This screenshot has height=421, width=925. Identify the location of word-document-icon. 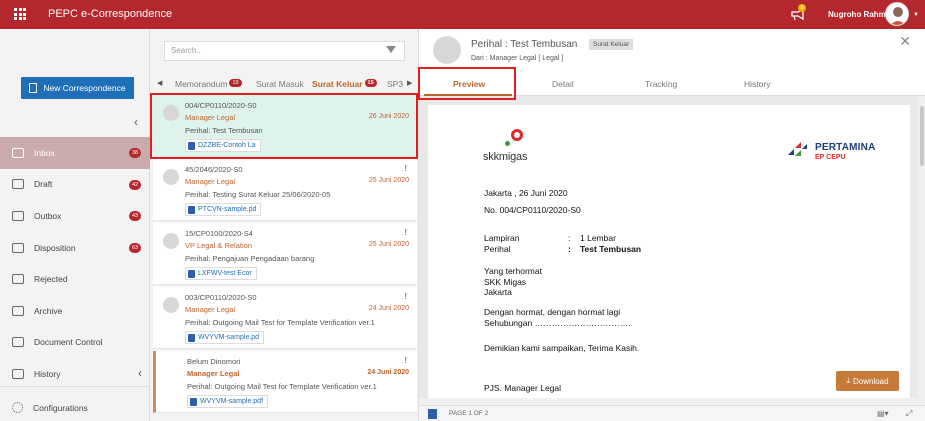
(432, 414).